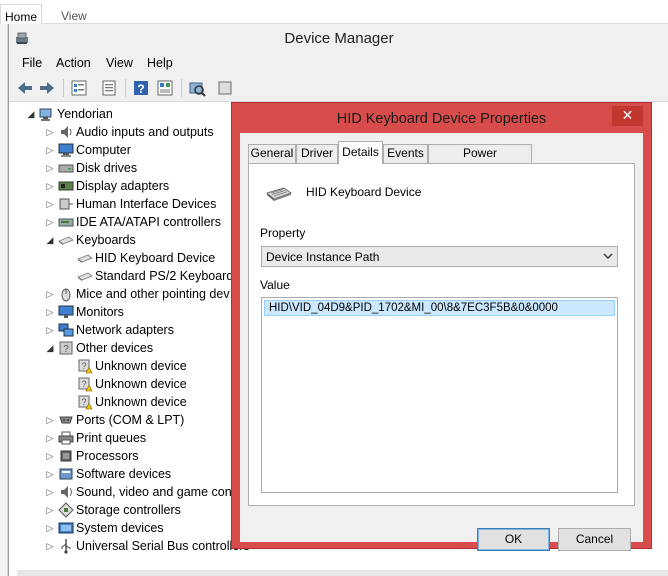  I want to click on horizontal-scrollbar, so click(342, 573).